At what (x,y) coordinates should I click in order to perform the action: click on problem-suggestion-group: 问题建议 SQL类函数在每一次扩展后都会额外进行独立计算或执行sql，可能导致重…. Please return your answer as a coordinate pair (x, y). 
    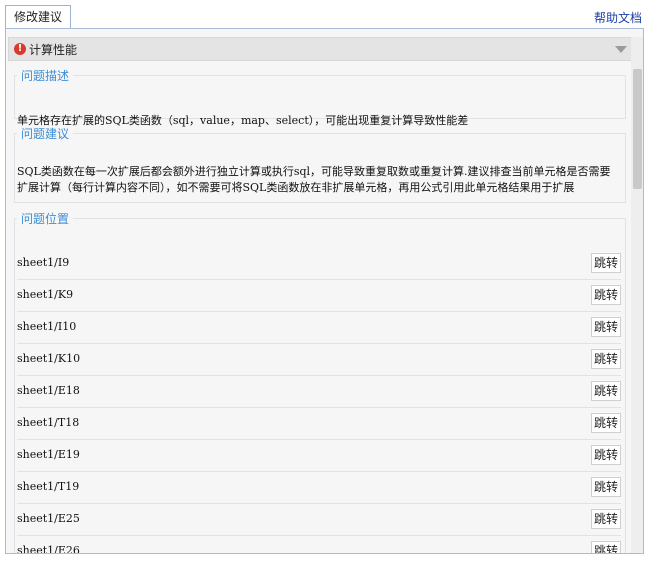
    Looking at the image, I should click on (320, 164).